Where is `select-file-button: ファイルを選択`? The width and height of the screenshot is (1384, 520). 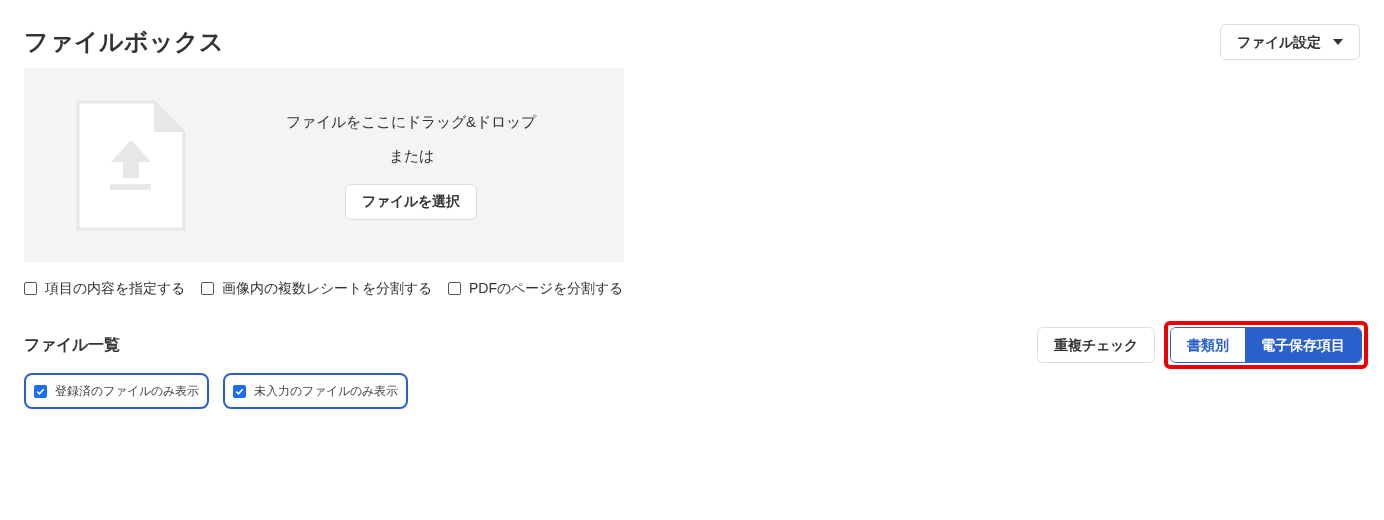
select-file-button: ファイルを選択 is located at coordinates (411, 201).